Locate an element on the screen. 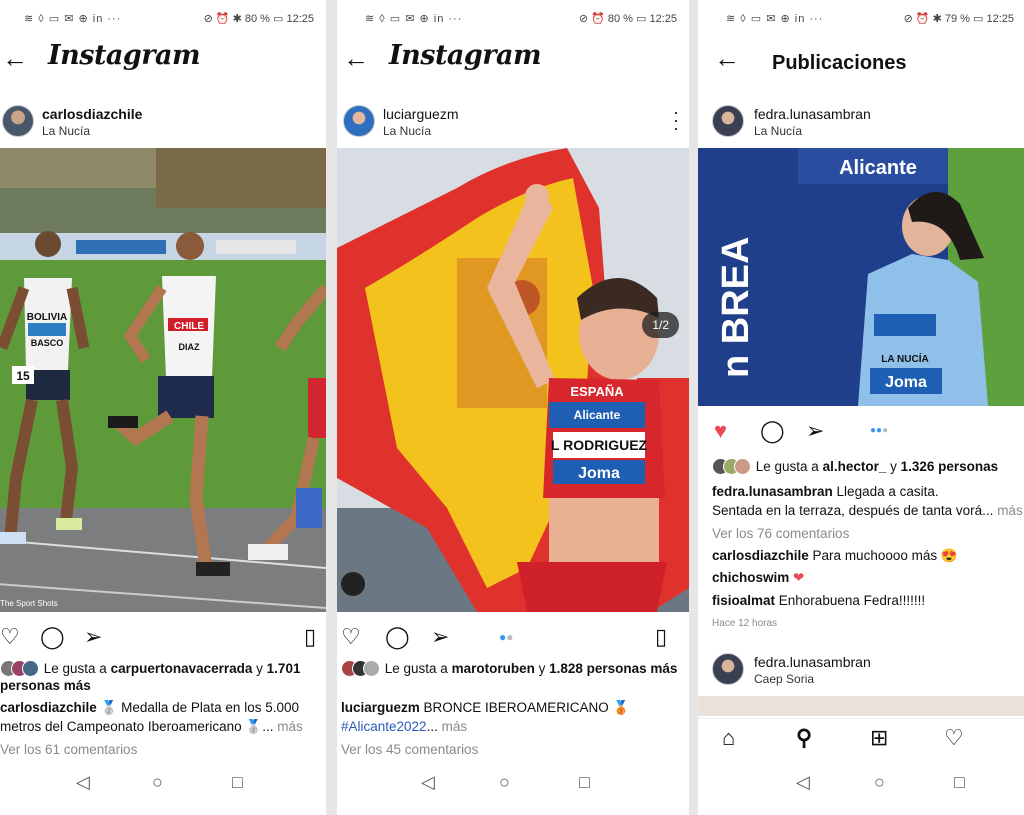 The image size is (1024, 815). likes-count: 1.828 personas más is located at coordinates (613, 668).